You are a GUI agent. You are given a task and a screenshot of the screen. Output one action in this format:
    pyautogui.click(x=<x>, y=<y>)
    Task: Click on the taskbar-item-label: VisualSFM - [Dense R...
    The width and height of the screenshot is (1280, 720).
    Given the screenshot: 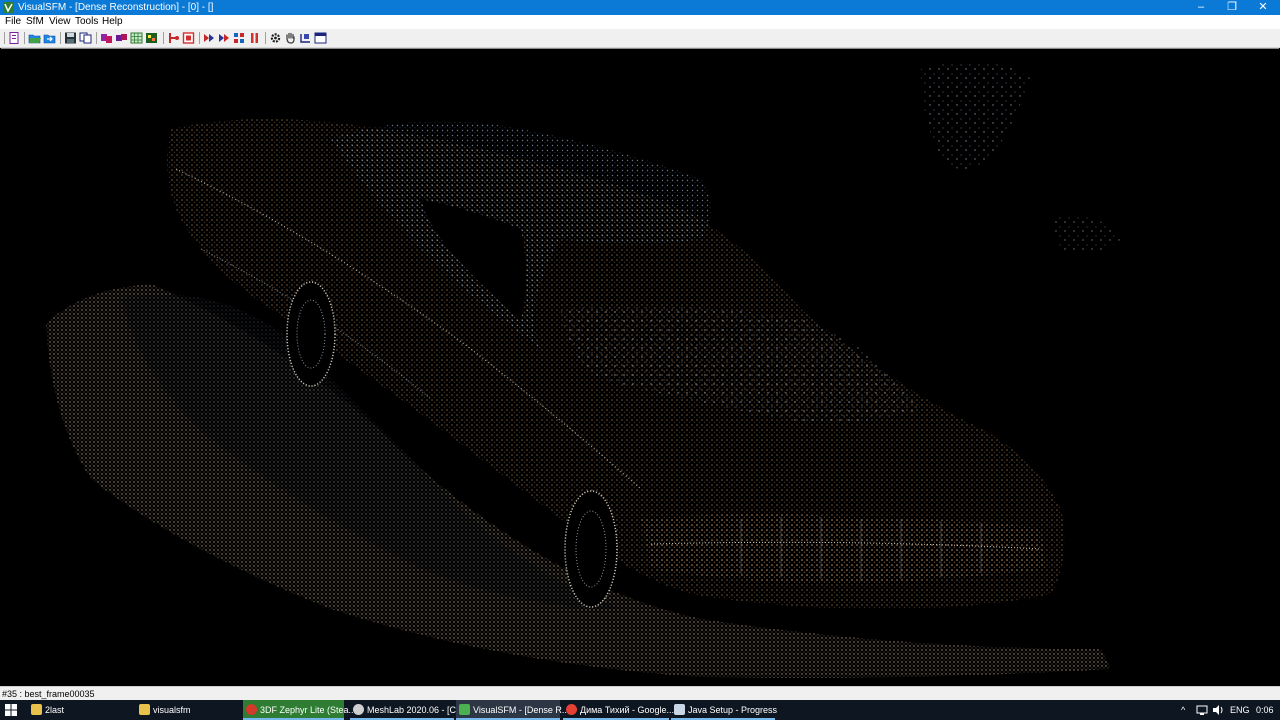 What is the action you would take?
    pyautogui.click(x=521, y=710)
    